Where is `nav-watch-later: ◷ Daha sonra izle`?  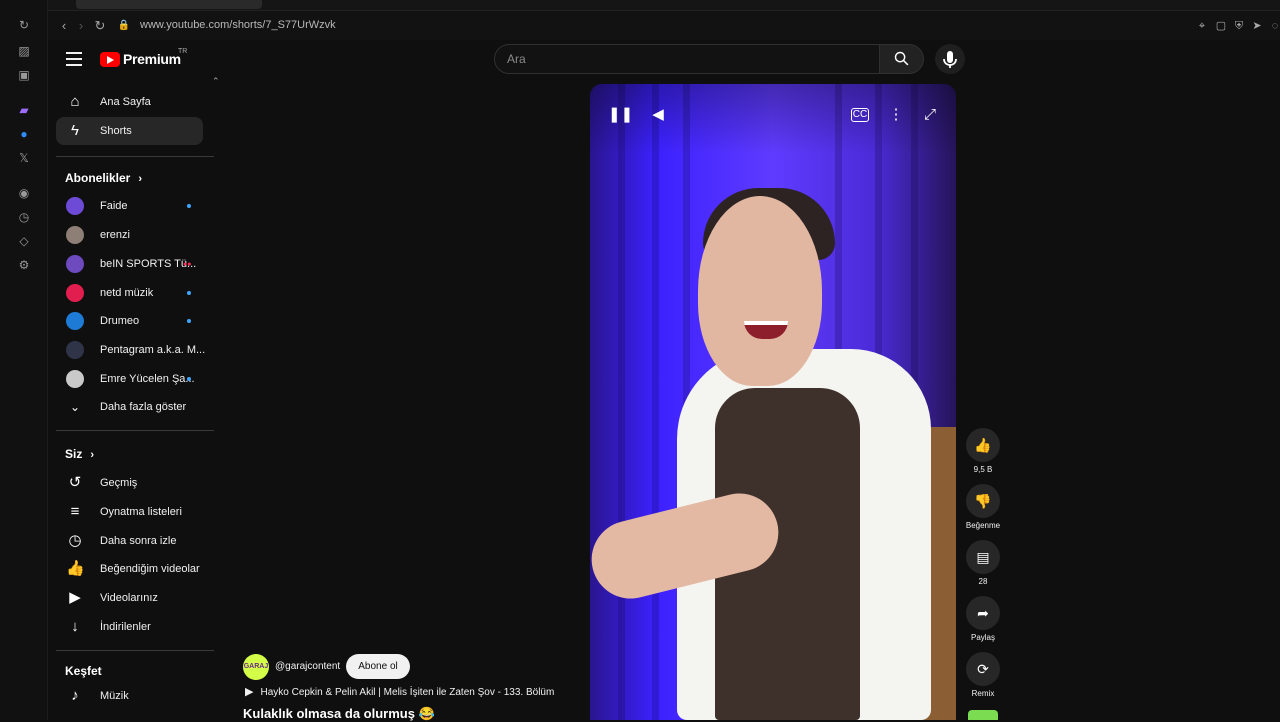 nav-watch-later: ◷ Daha sonra izle is located at coordinates (129, 541).